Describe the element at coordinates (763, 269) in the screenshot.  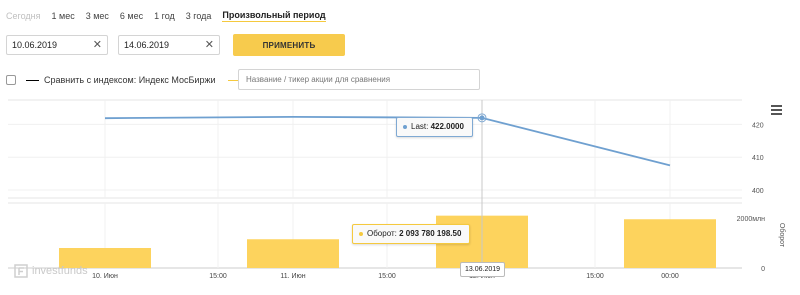
I see `volume-y-tick: 0` at that location.